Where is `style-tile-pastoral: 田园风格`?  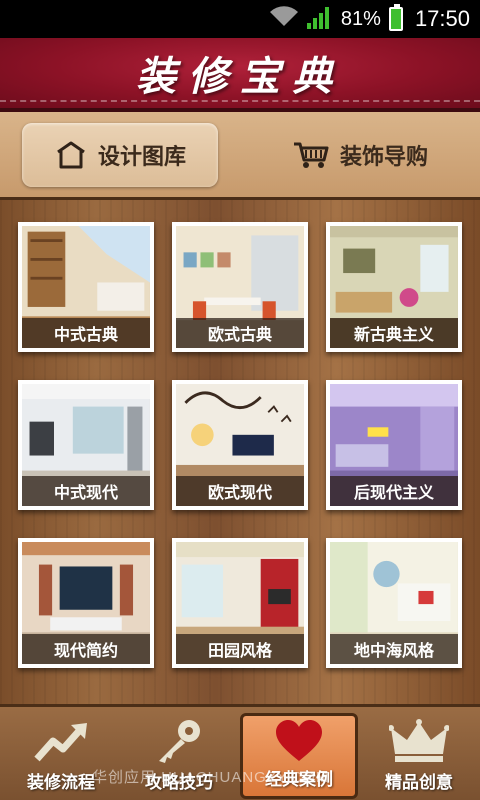
style-tile-pastoral: 田园风格 is located at coordinates (240, 603).